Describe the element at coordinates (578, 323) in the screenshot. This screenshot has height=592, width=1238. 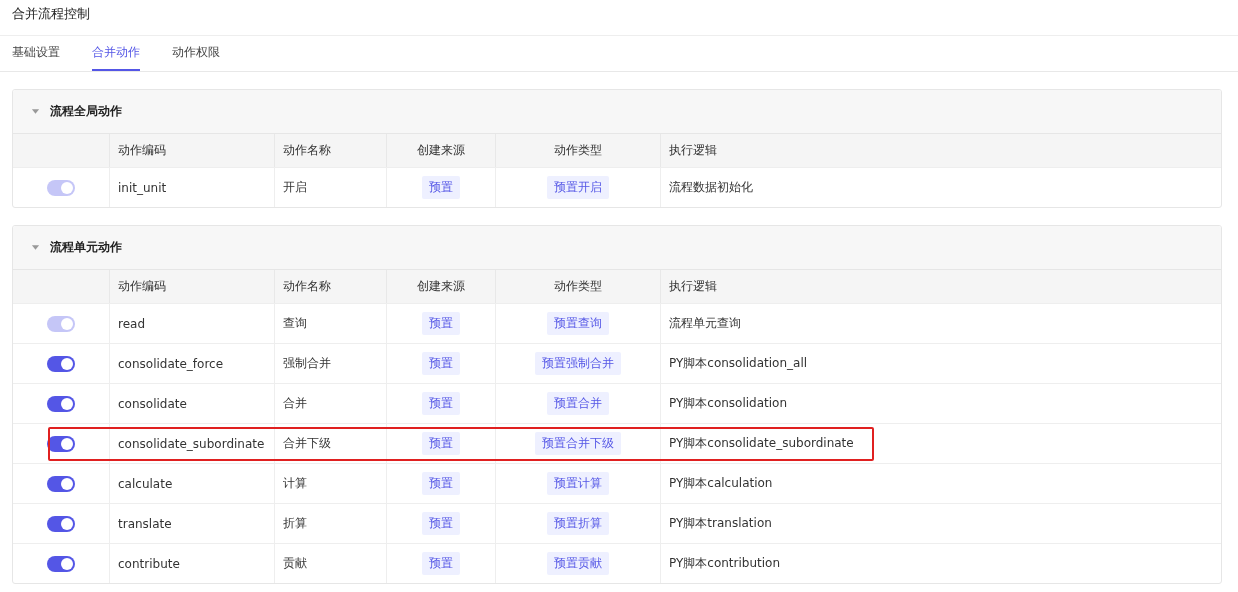
I see `type-tag: 预置查询` at that location.